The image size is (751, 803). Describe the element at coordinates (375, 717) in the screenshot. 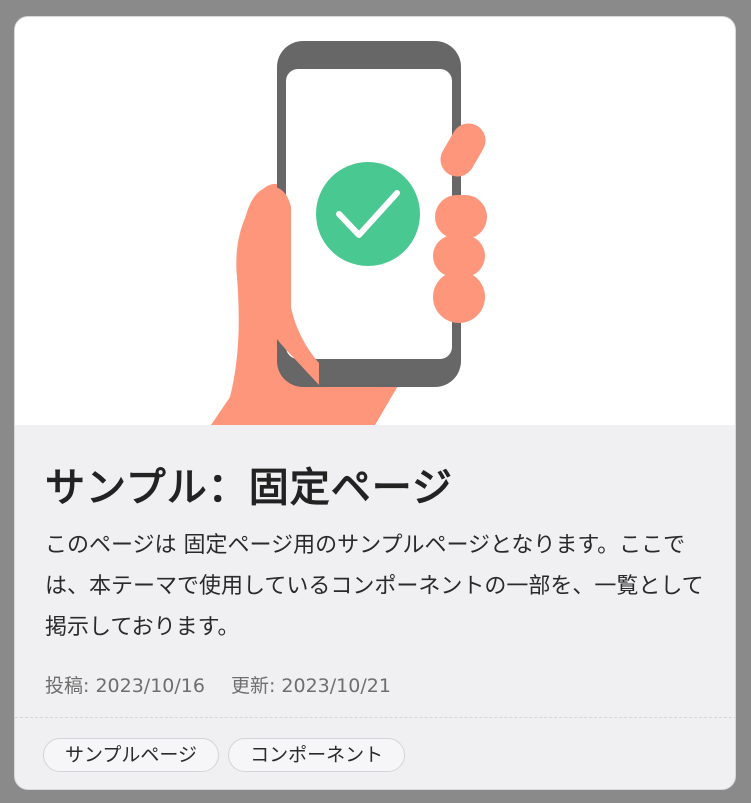

I see `divider` at that location.